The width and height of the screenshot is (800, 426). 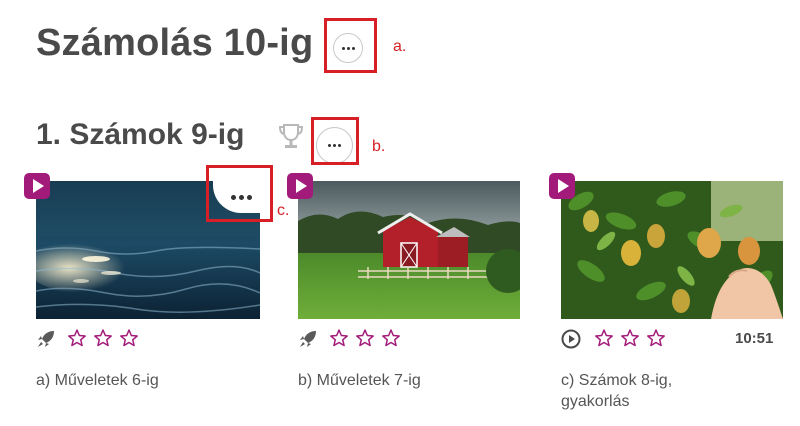 What do you see at coordinates (571, 341) in the screenshot?
I see `play-circle-icon` at bounding box center [571, 341].